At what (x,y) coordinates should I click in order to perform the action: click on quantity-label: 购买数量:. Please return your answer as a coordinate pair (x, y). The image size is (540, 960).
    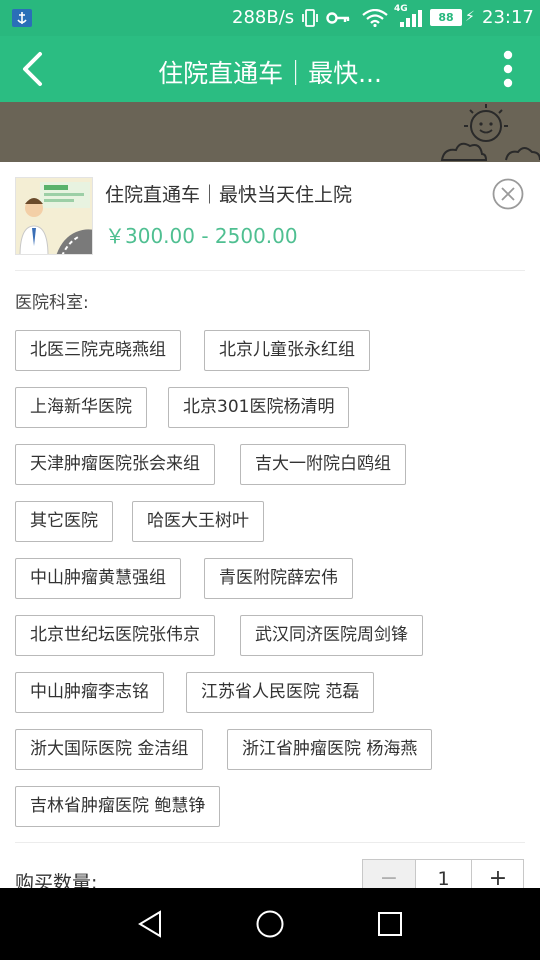
    Looking at the image, I should click on (56, 880).